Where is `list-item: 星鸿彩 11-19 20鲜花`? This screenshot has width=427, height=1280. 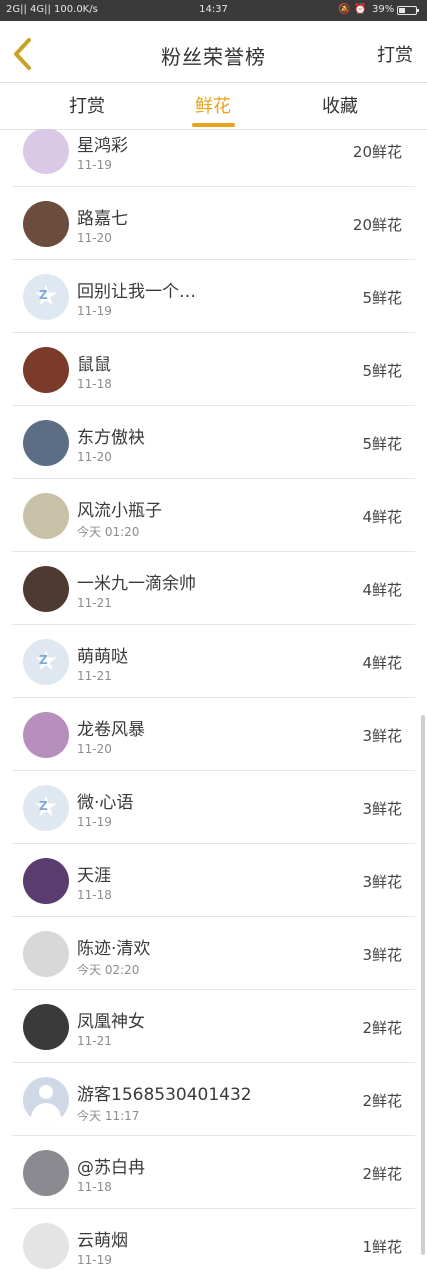 list-item: 星鸿彩 11-19 20鲜花 is located at coordinates (213, 158).